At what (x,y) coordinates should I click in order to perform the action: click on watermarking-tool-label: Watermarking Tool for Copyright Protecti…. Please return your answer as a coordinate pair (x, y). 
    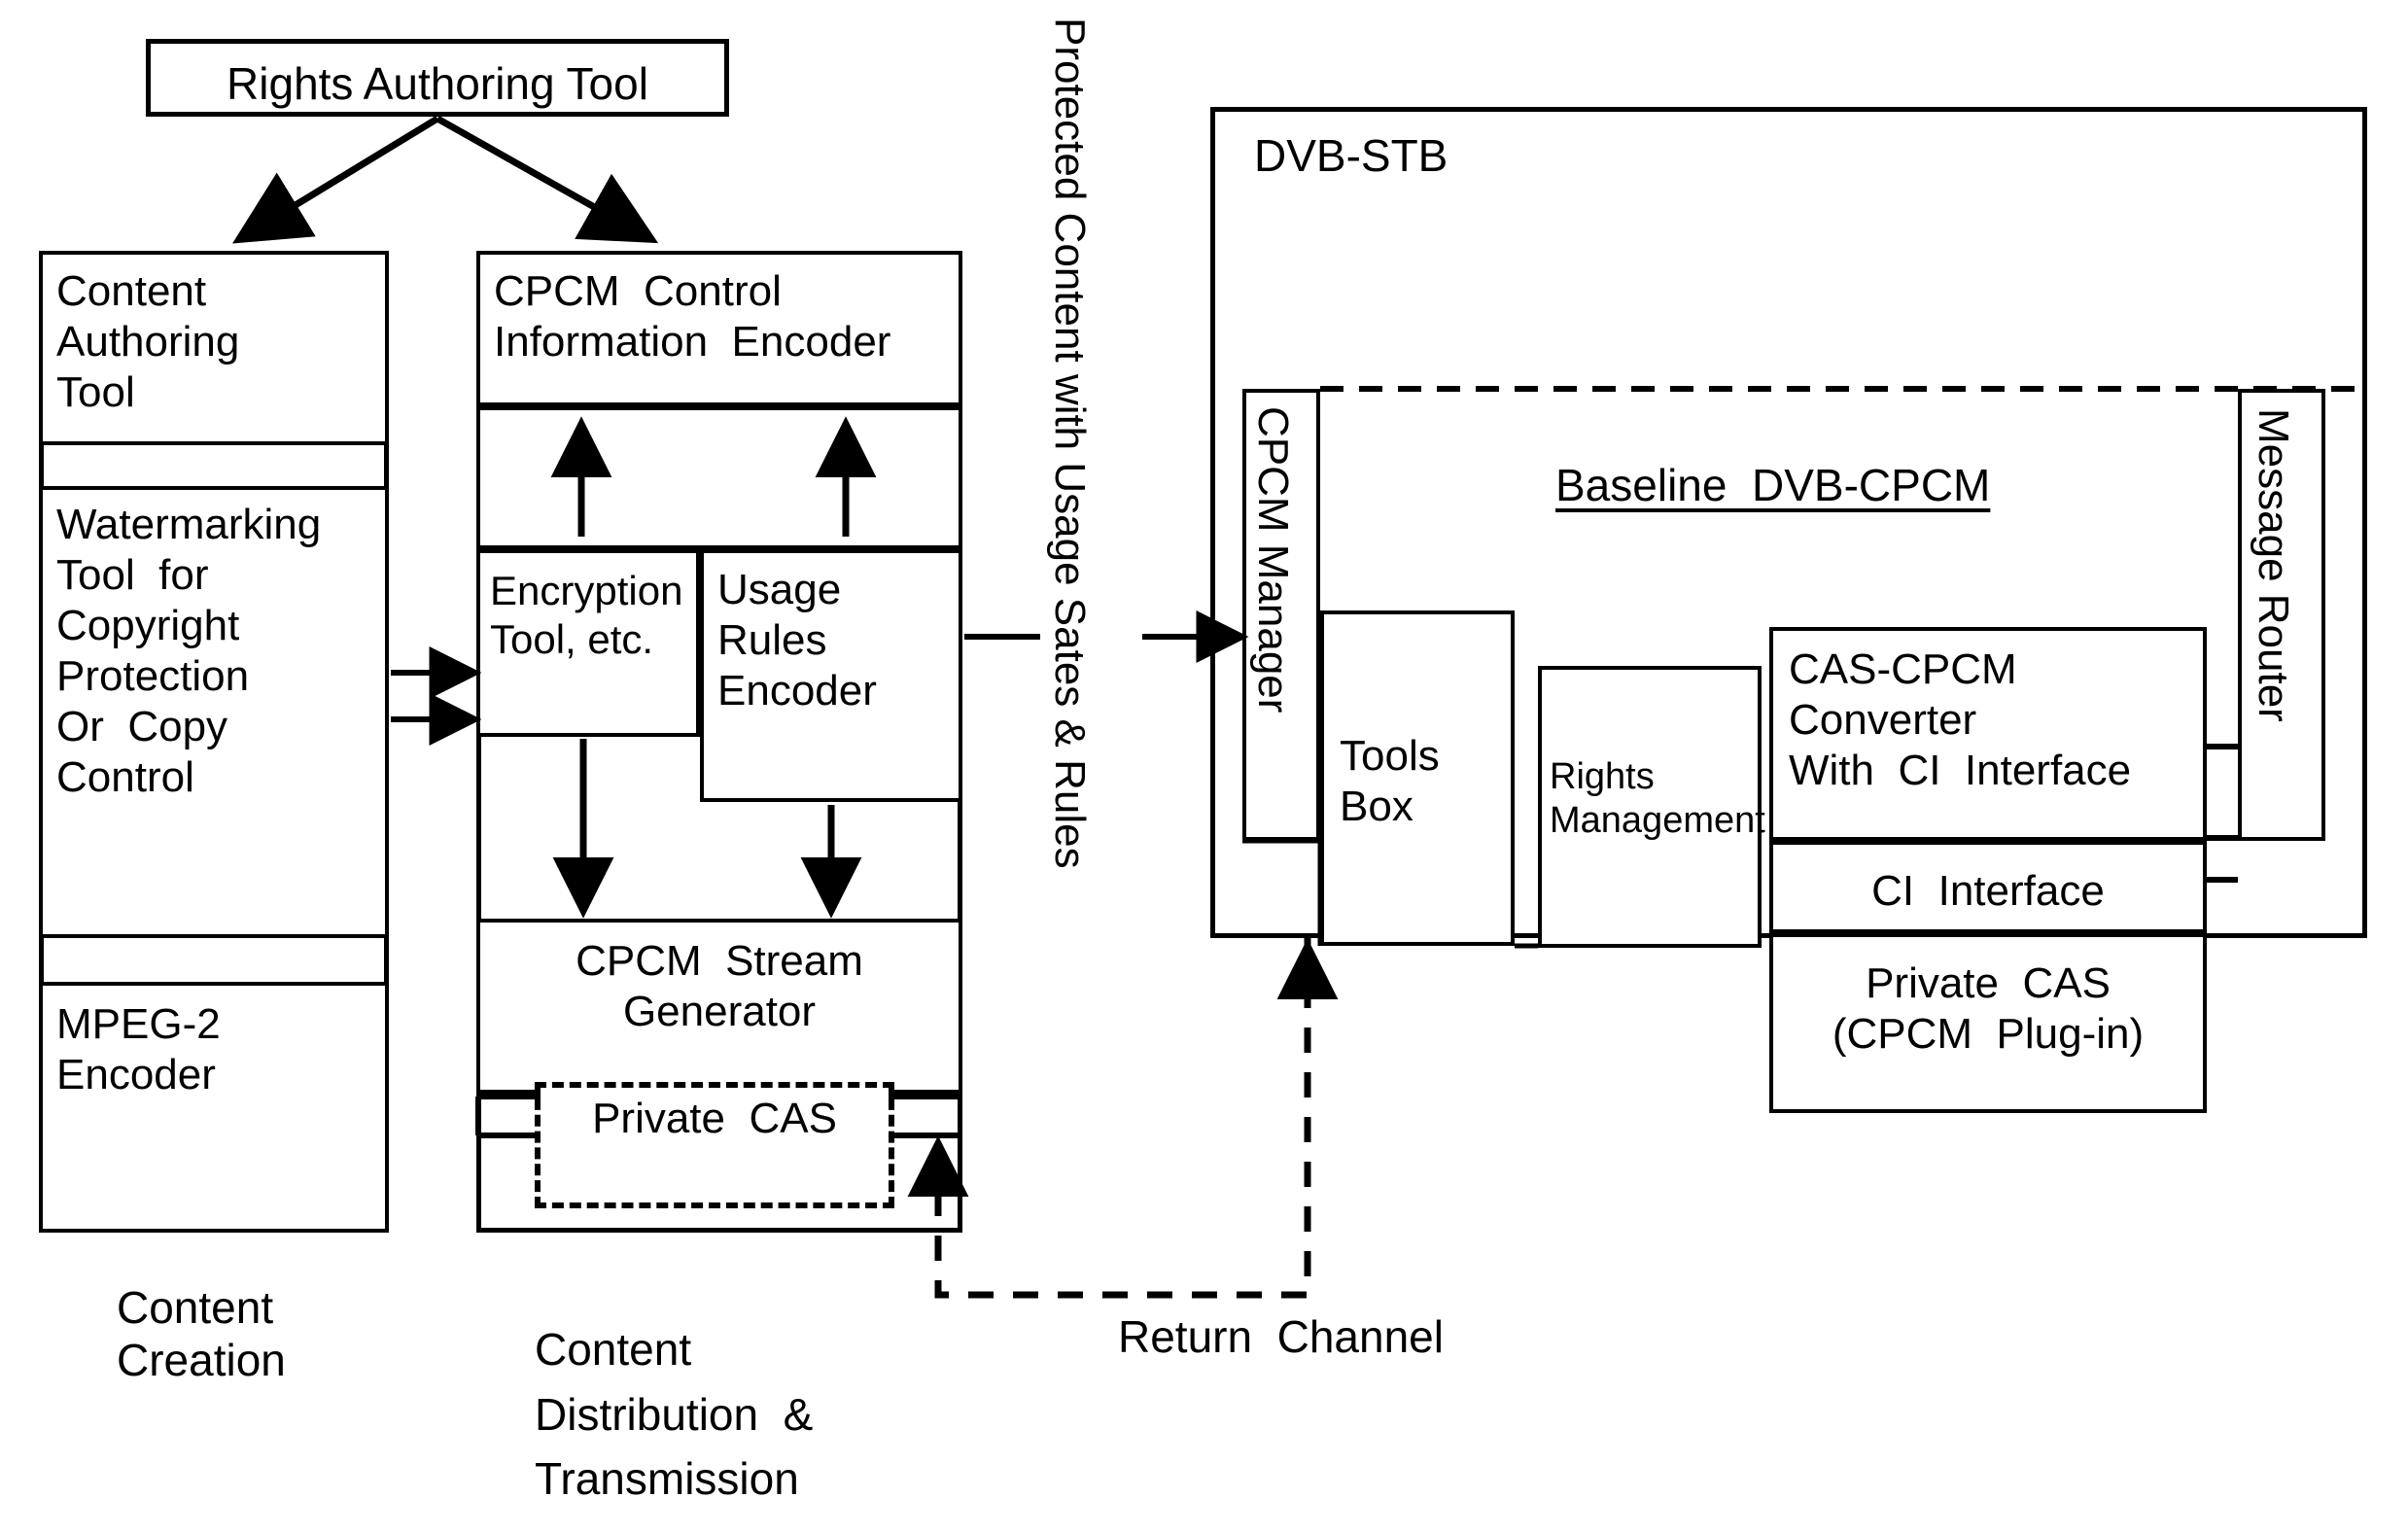
    Looking at the image, I should click on (189, 651).